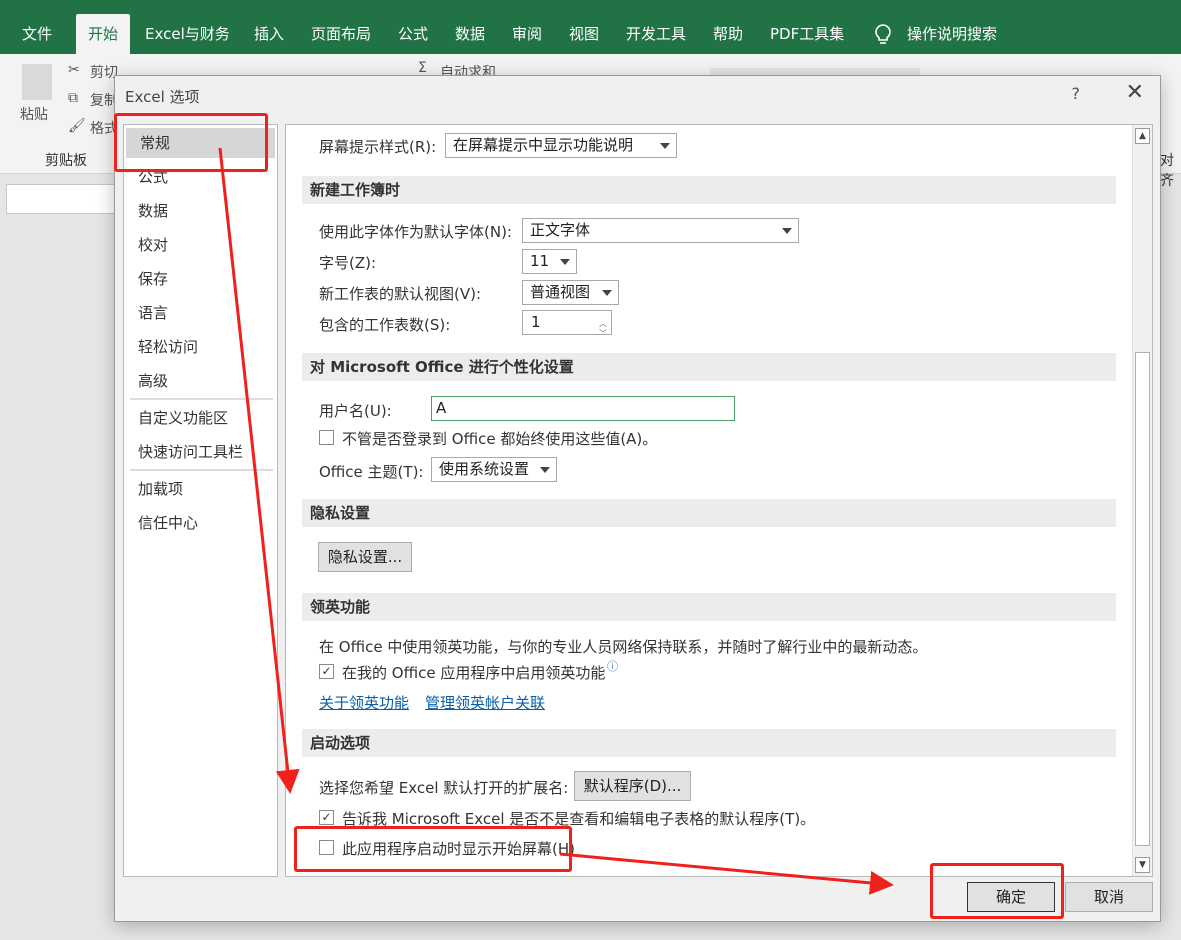 This screenshot has width=1181, height=940. Describe the element at coordinates (200, 211) in the screenshot. I see `nav-item-data: 数据` at that location.